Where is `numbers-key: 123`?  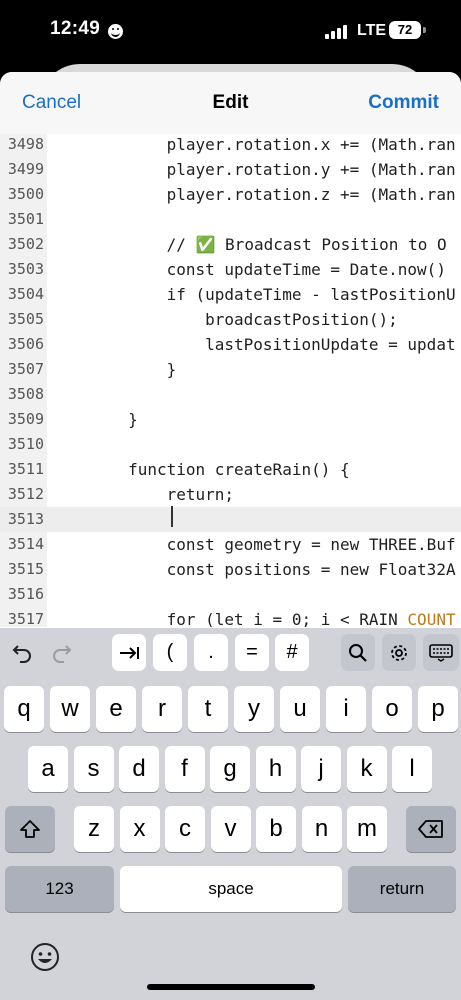 numbers-key: 123 is located at coordinates (59, 889).